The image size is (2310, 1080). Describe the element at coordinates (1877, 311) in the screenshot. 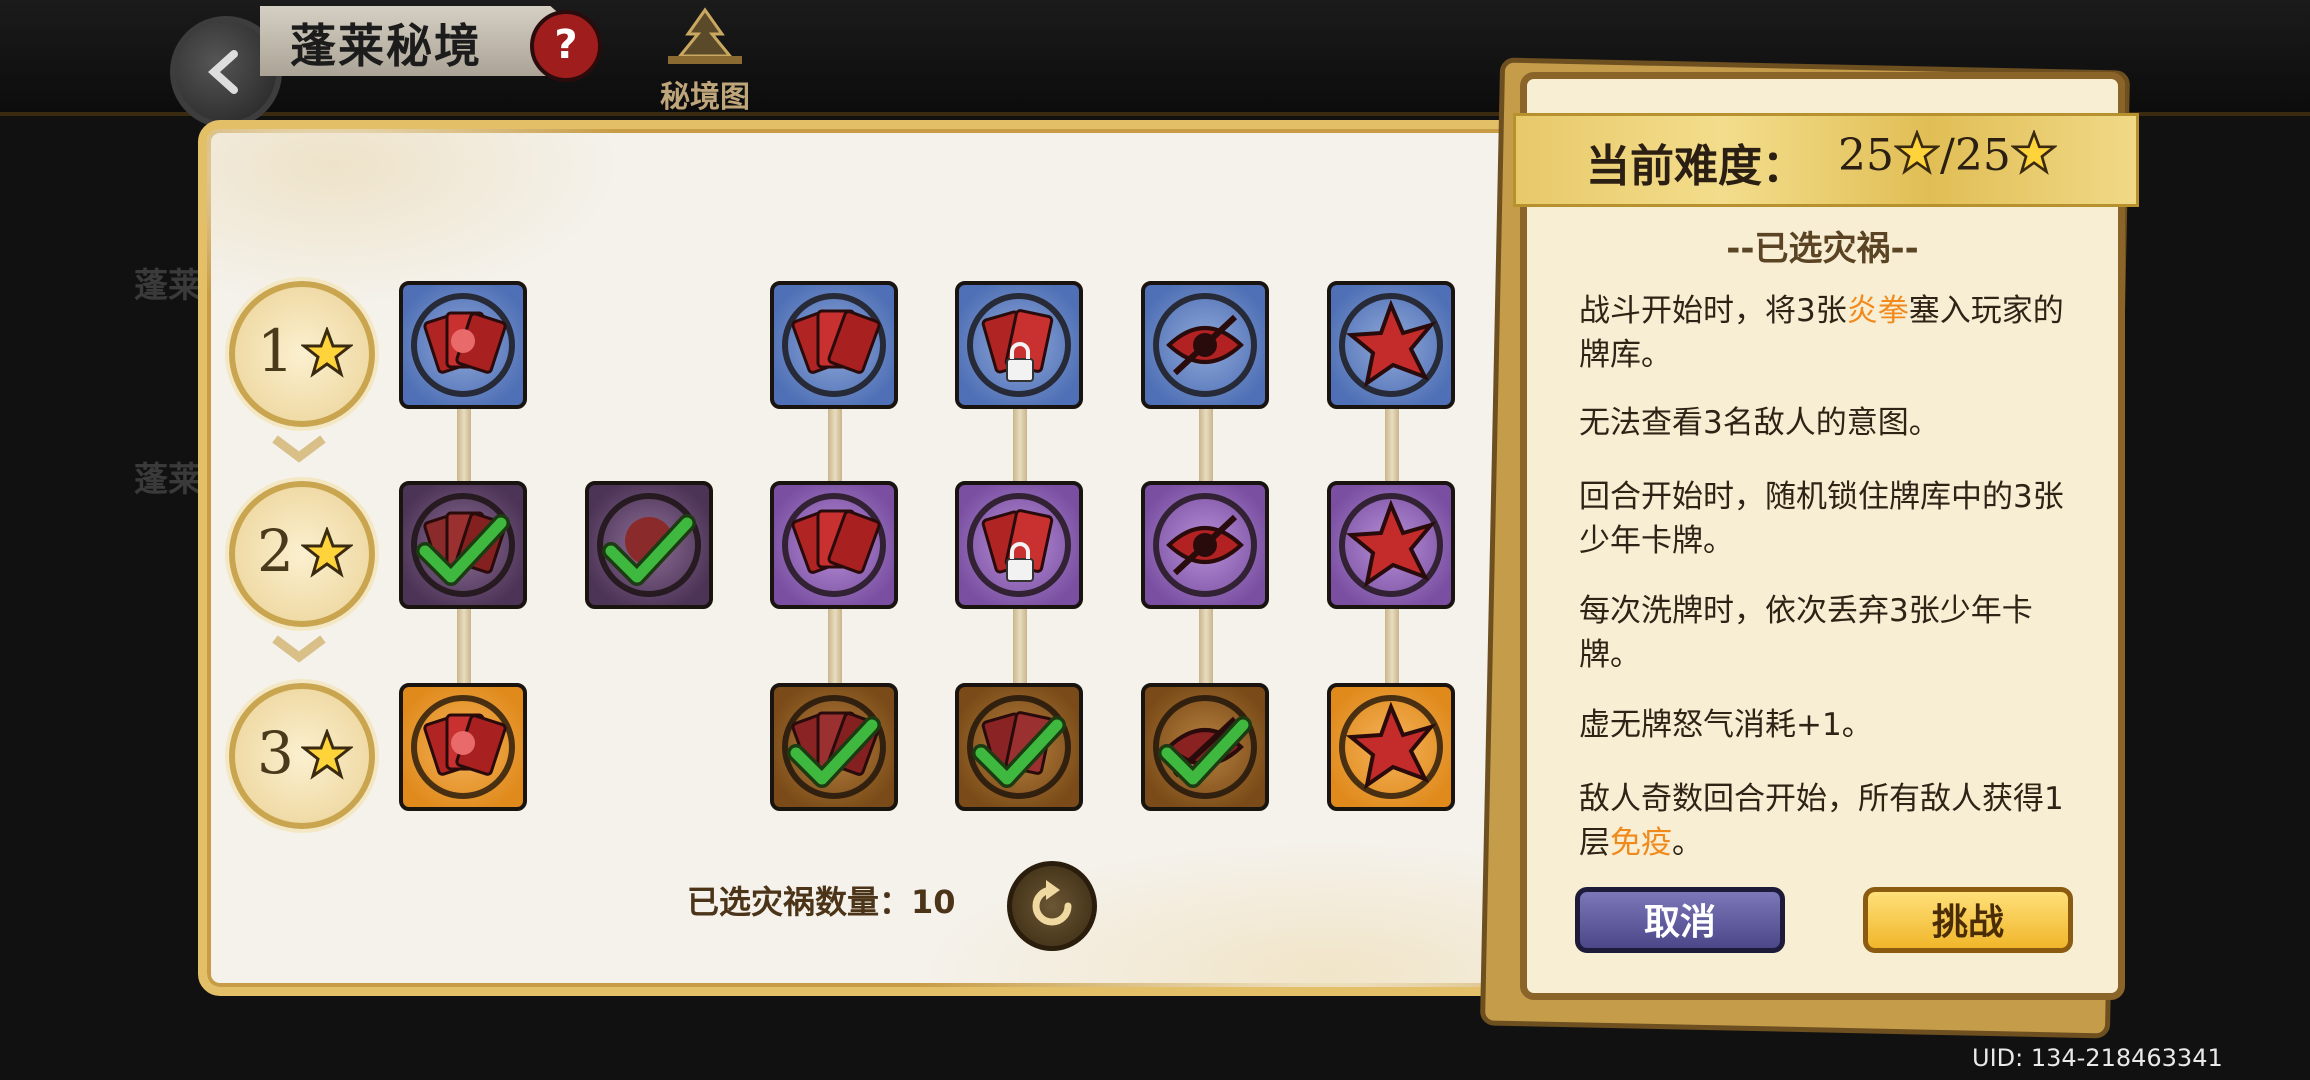

I see `keyword-highlight: 炎拳` at that location.